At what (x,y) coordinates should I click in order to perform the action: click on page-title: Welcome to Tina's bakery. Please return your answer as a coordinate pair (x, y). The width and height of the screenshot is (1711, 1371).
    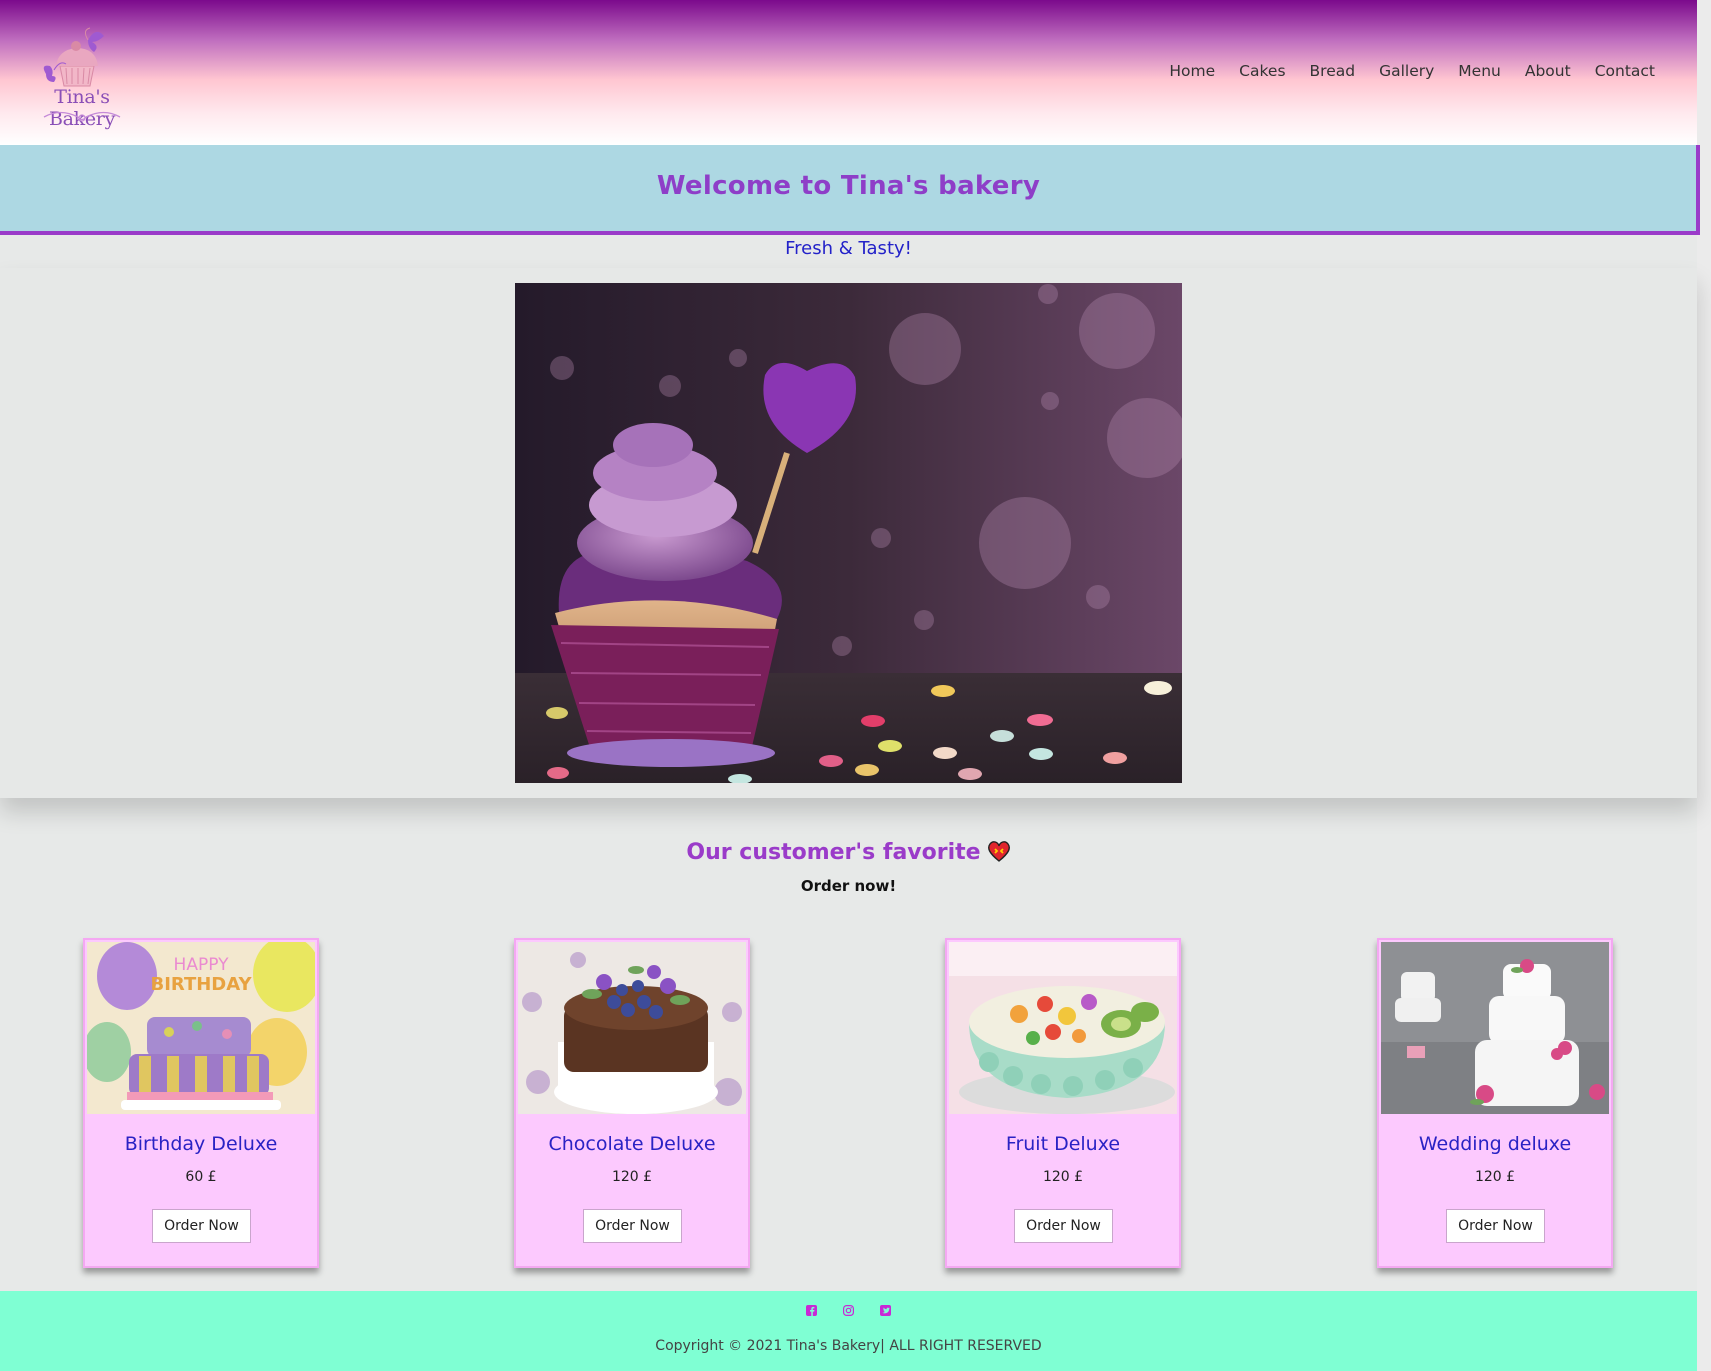
    Looking at the image, I should click on (848, 186).